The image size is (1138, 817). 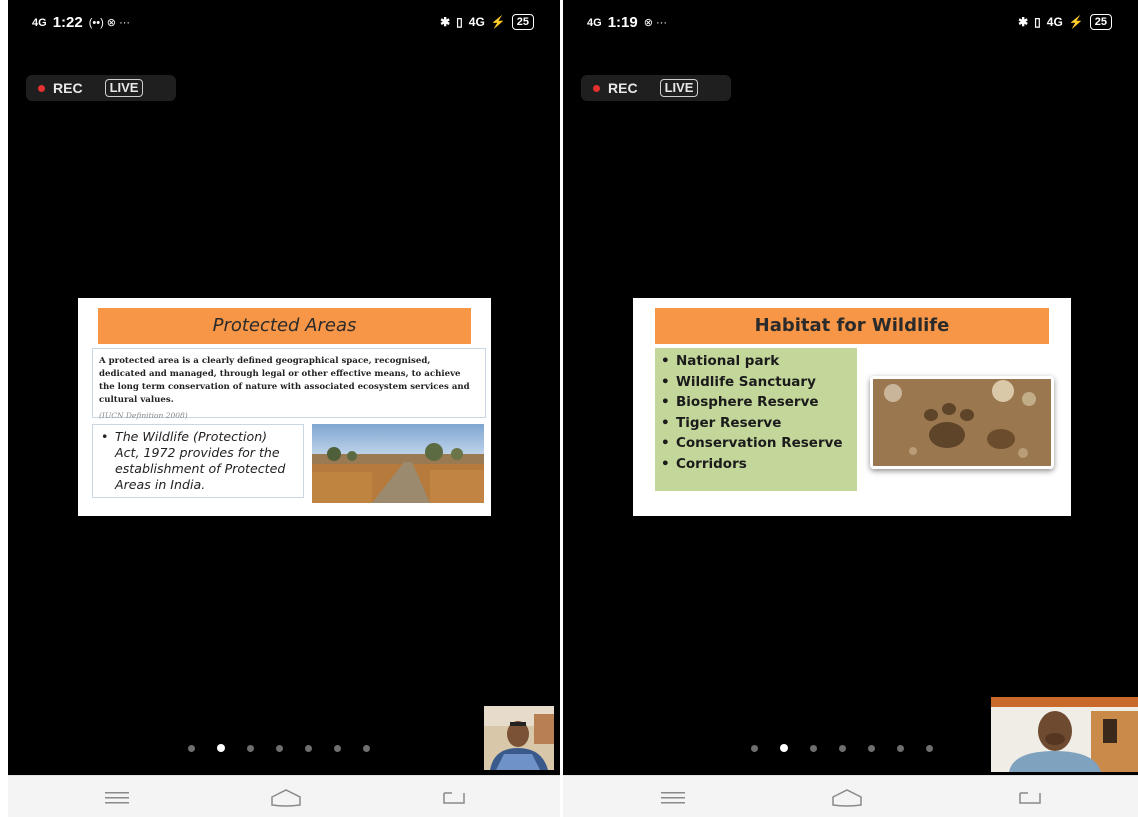 What do you see at coordinates (756, 382) in the screenshot?
I see `list-item: Wildlife Sanctuary` at bounding box center [756, 382].